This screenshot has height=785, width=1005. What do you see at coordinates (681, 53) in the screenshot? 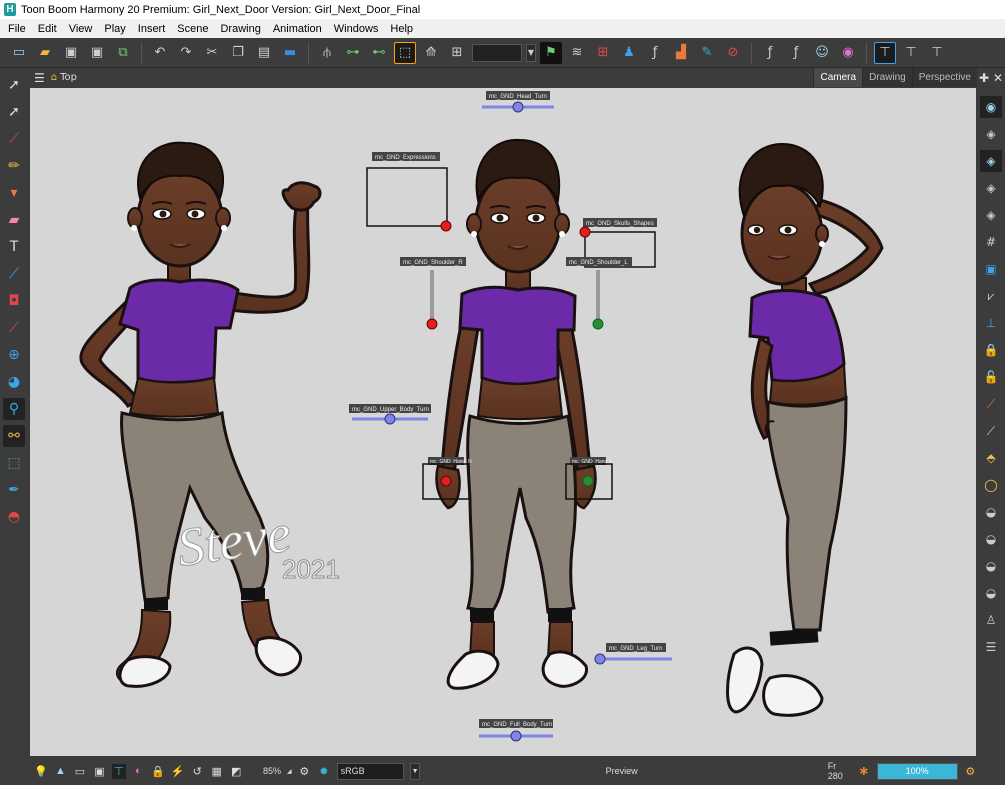
I see `bucket-icon: ▟` at bounding box center [681, 53].